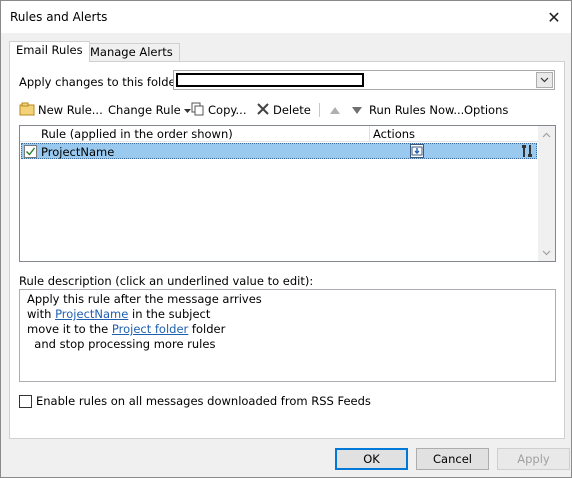 The height and width of the screenshot is (478, 572). What do you see at coordinates (287, 329) in the screenshot?
I see `description-line: move it to the Project folder folder` at bounding box center [287, 329].